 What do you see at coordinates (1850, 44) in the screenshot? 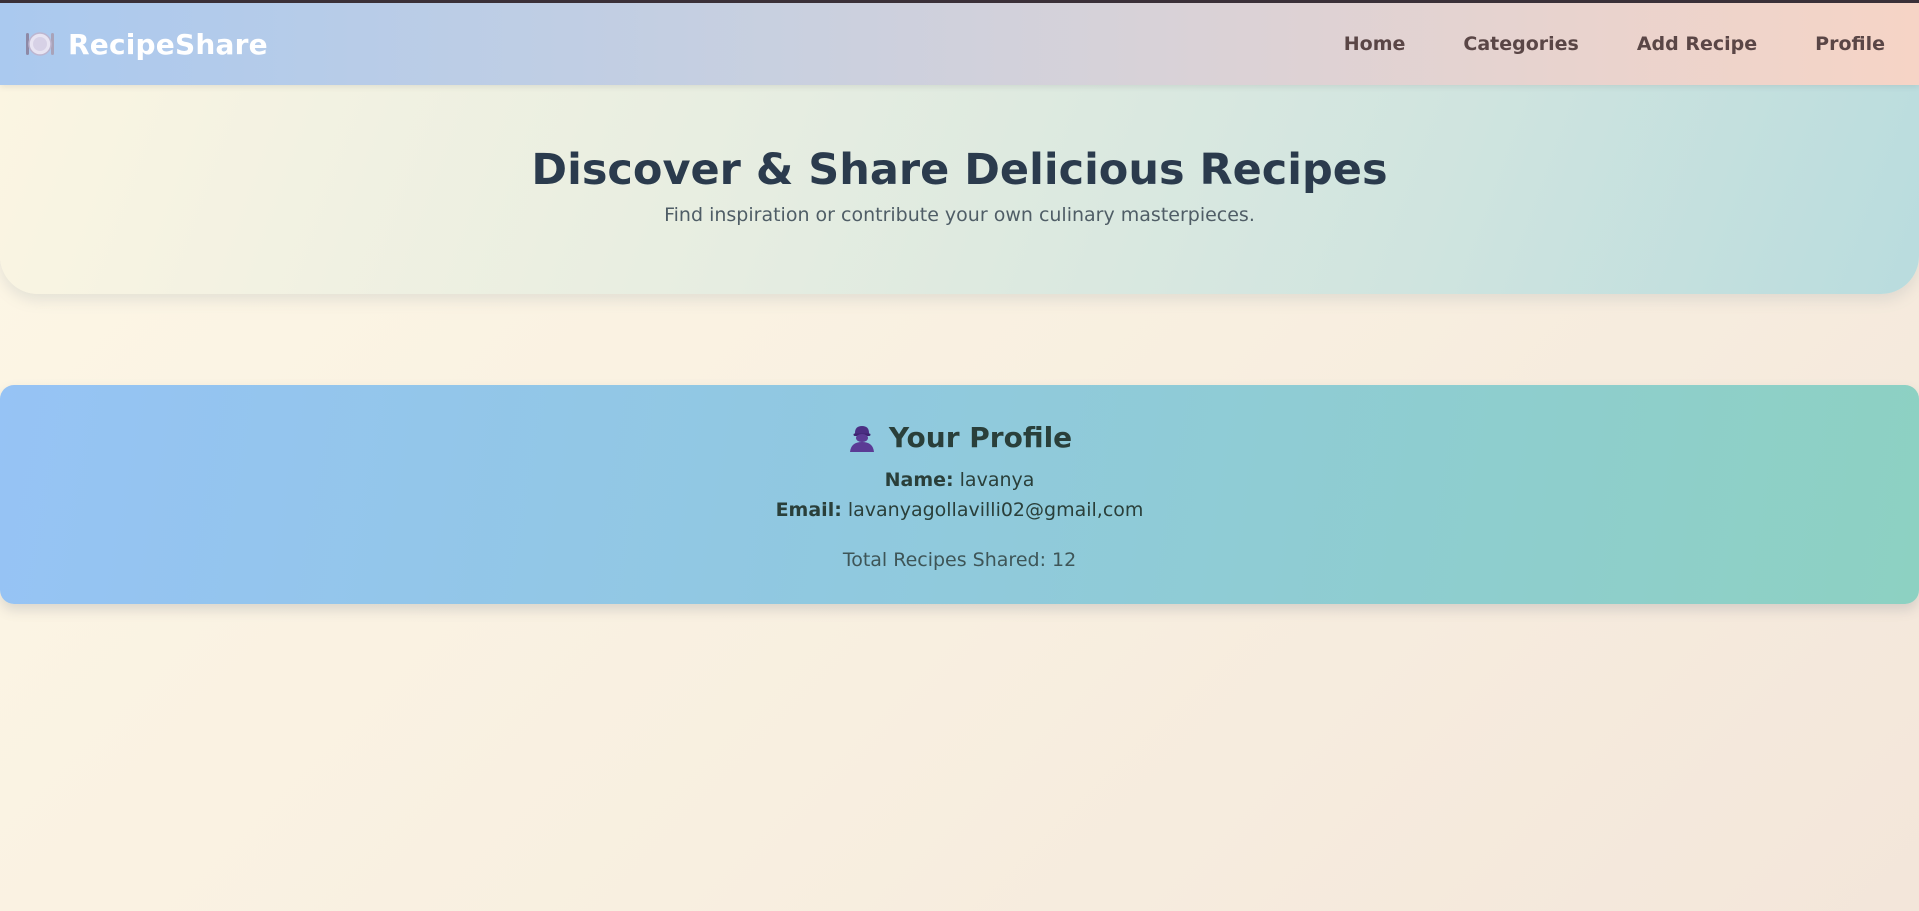
I see `nav-profile: Profile` at bounding box center [1850, 44].